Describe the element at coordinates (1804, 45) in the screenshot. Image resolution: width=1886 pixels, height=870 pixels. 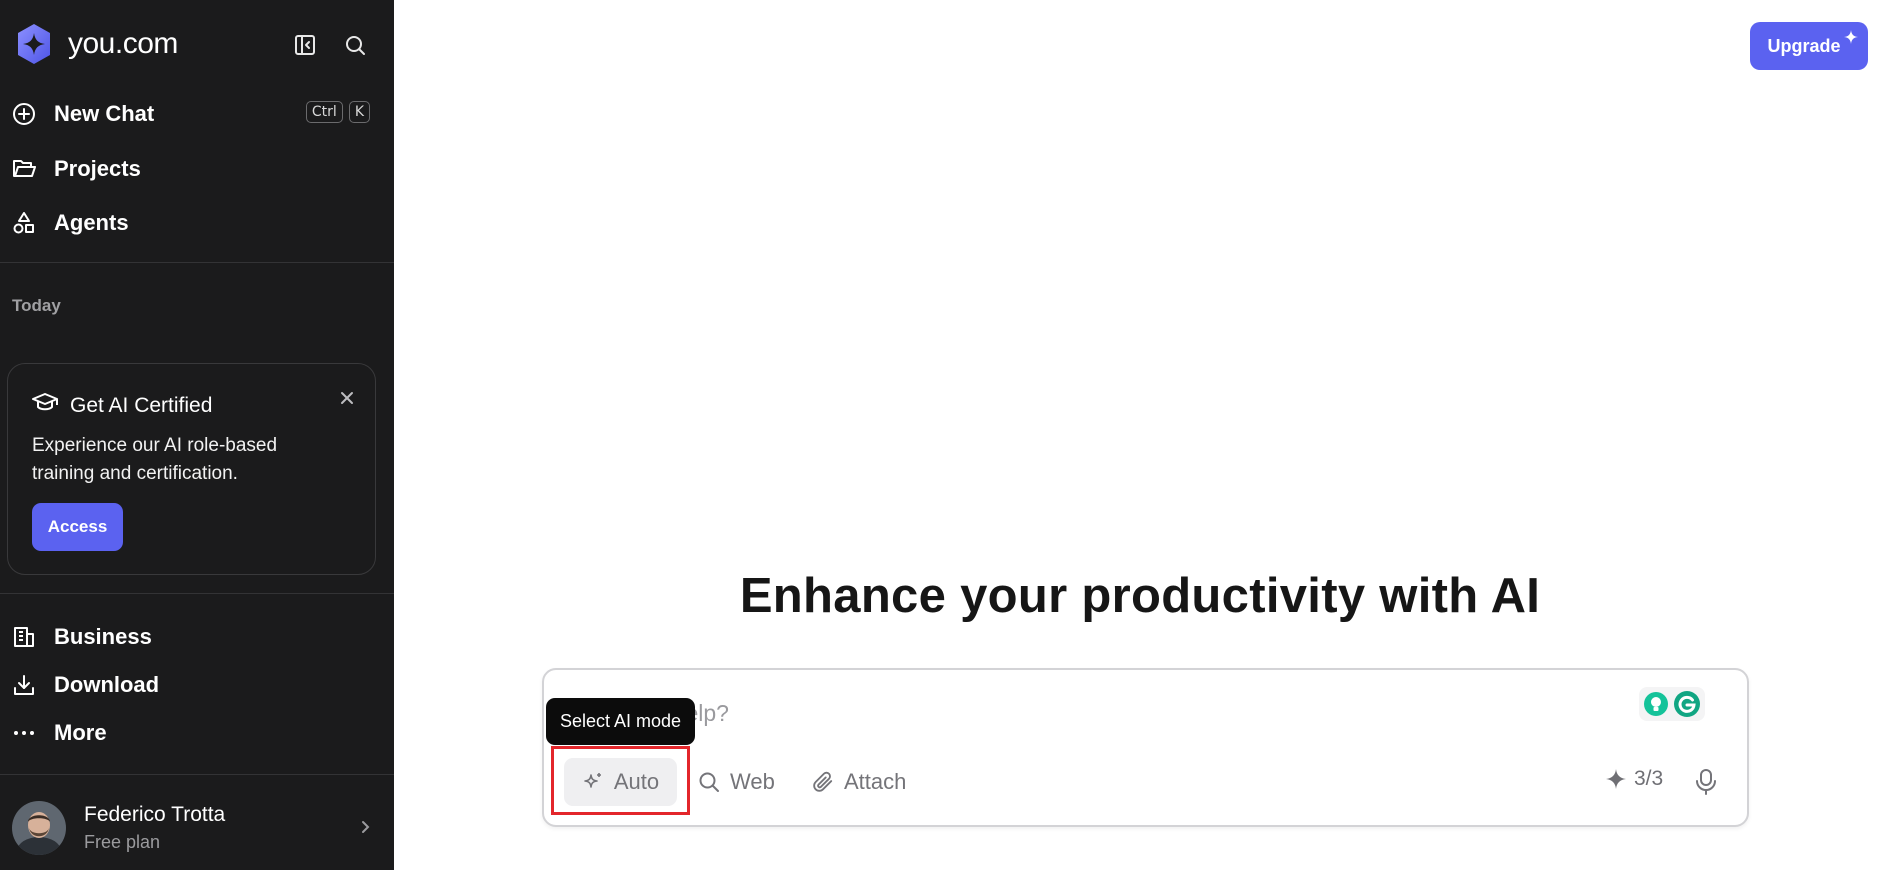
I see `upgrade-label: Upgrade` at that location.